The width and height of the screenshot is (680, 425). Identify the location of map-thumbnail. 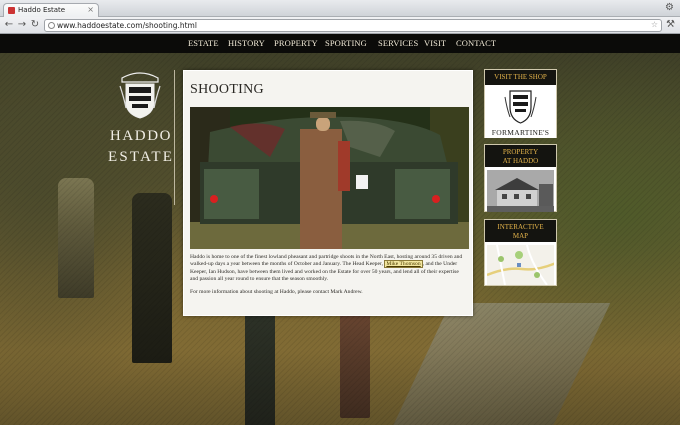
(520, 265).